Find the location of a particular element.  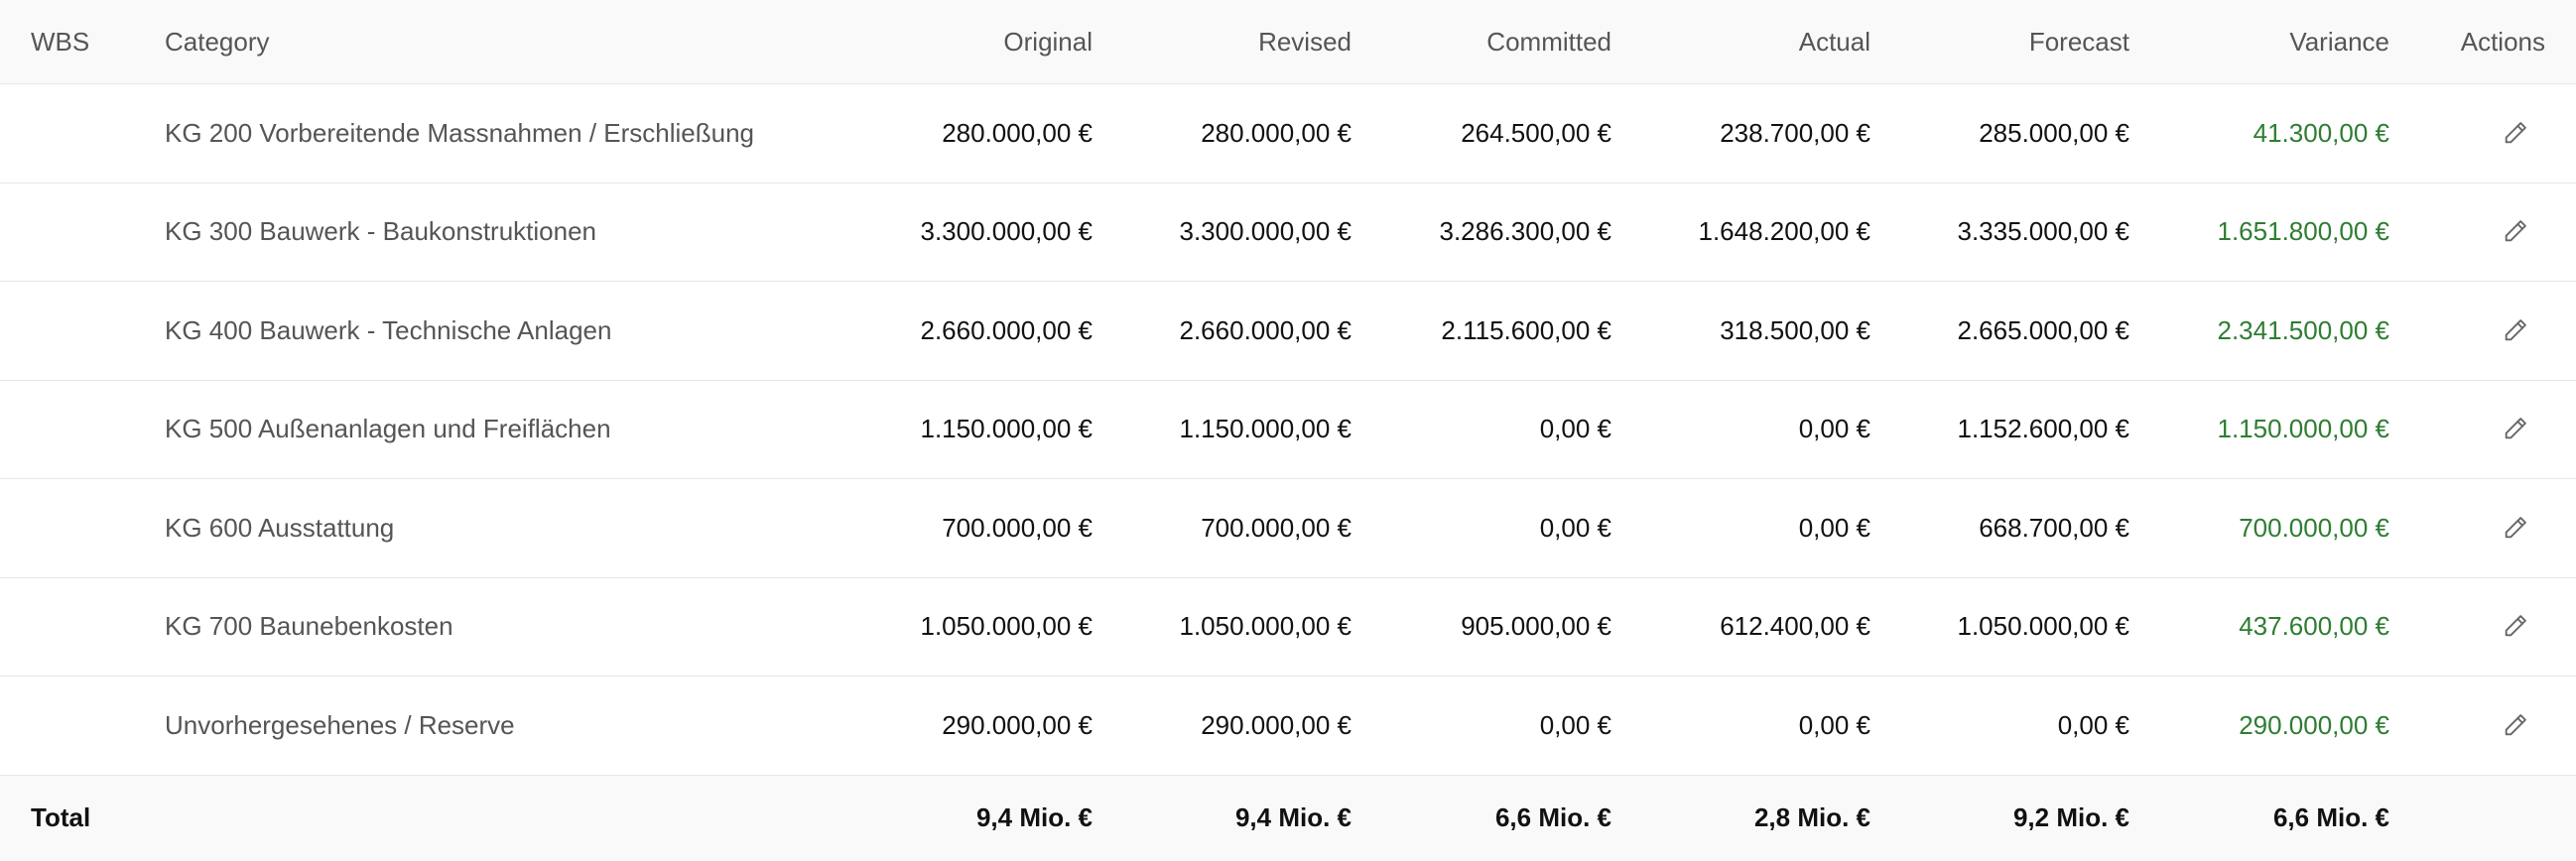

revised-cell: 1.050.000,00 € is located at coordinates (1266, 626).